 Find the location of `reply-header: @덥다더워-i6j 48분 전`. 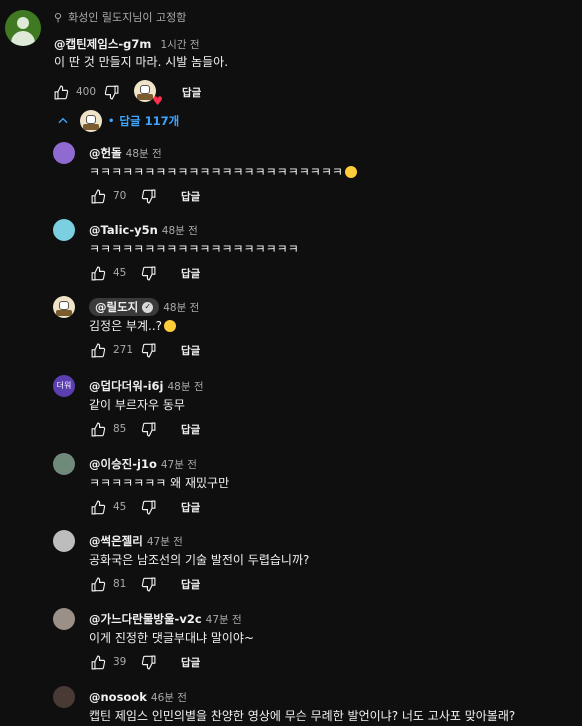

reply-header: @덥다더워-i6j 48분 전 is located at coordinates (146, 384).